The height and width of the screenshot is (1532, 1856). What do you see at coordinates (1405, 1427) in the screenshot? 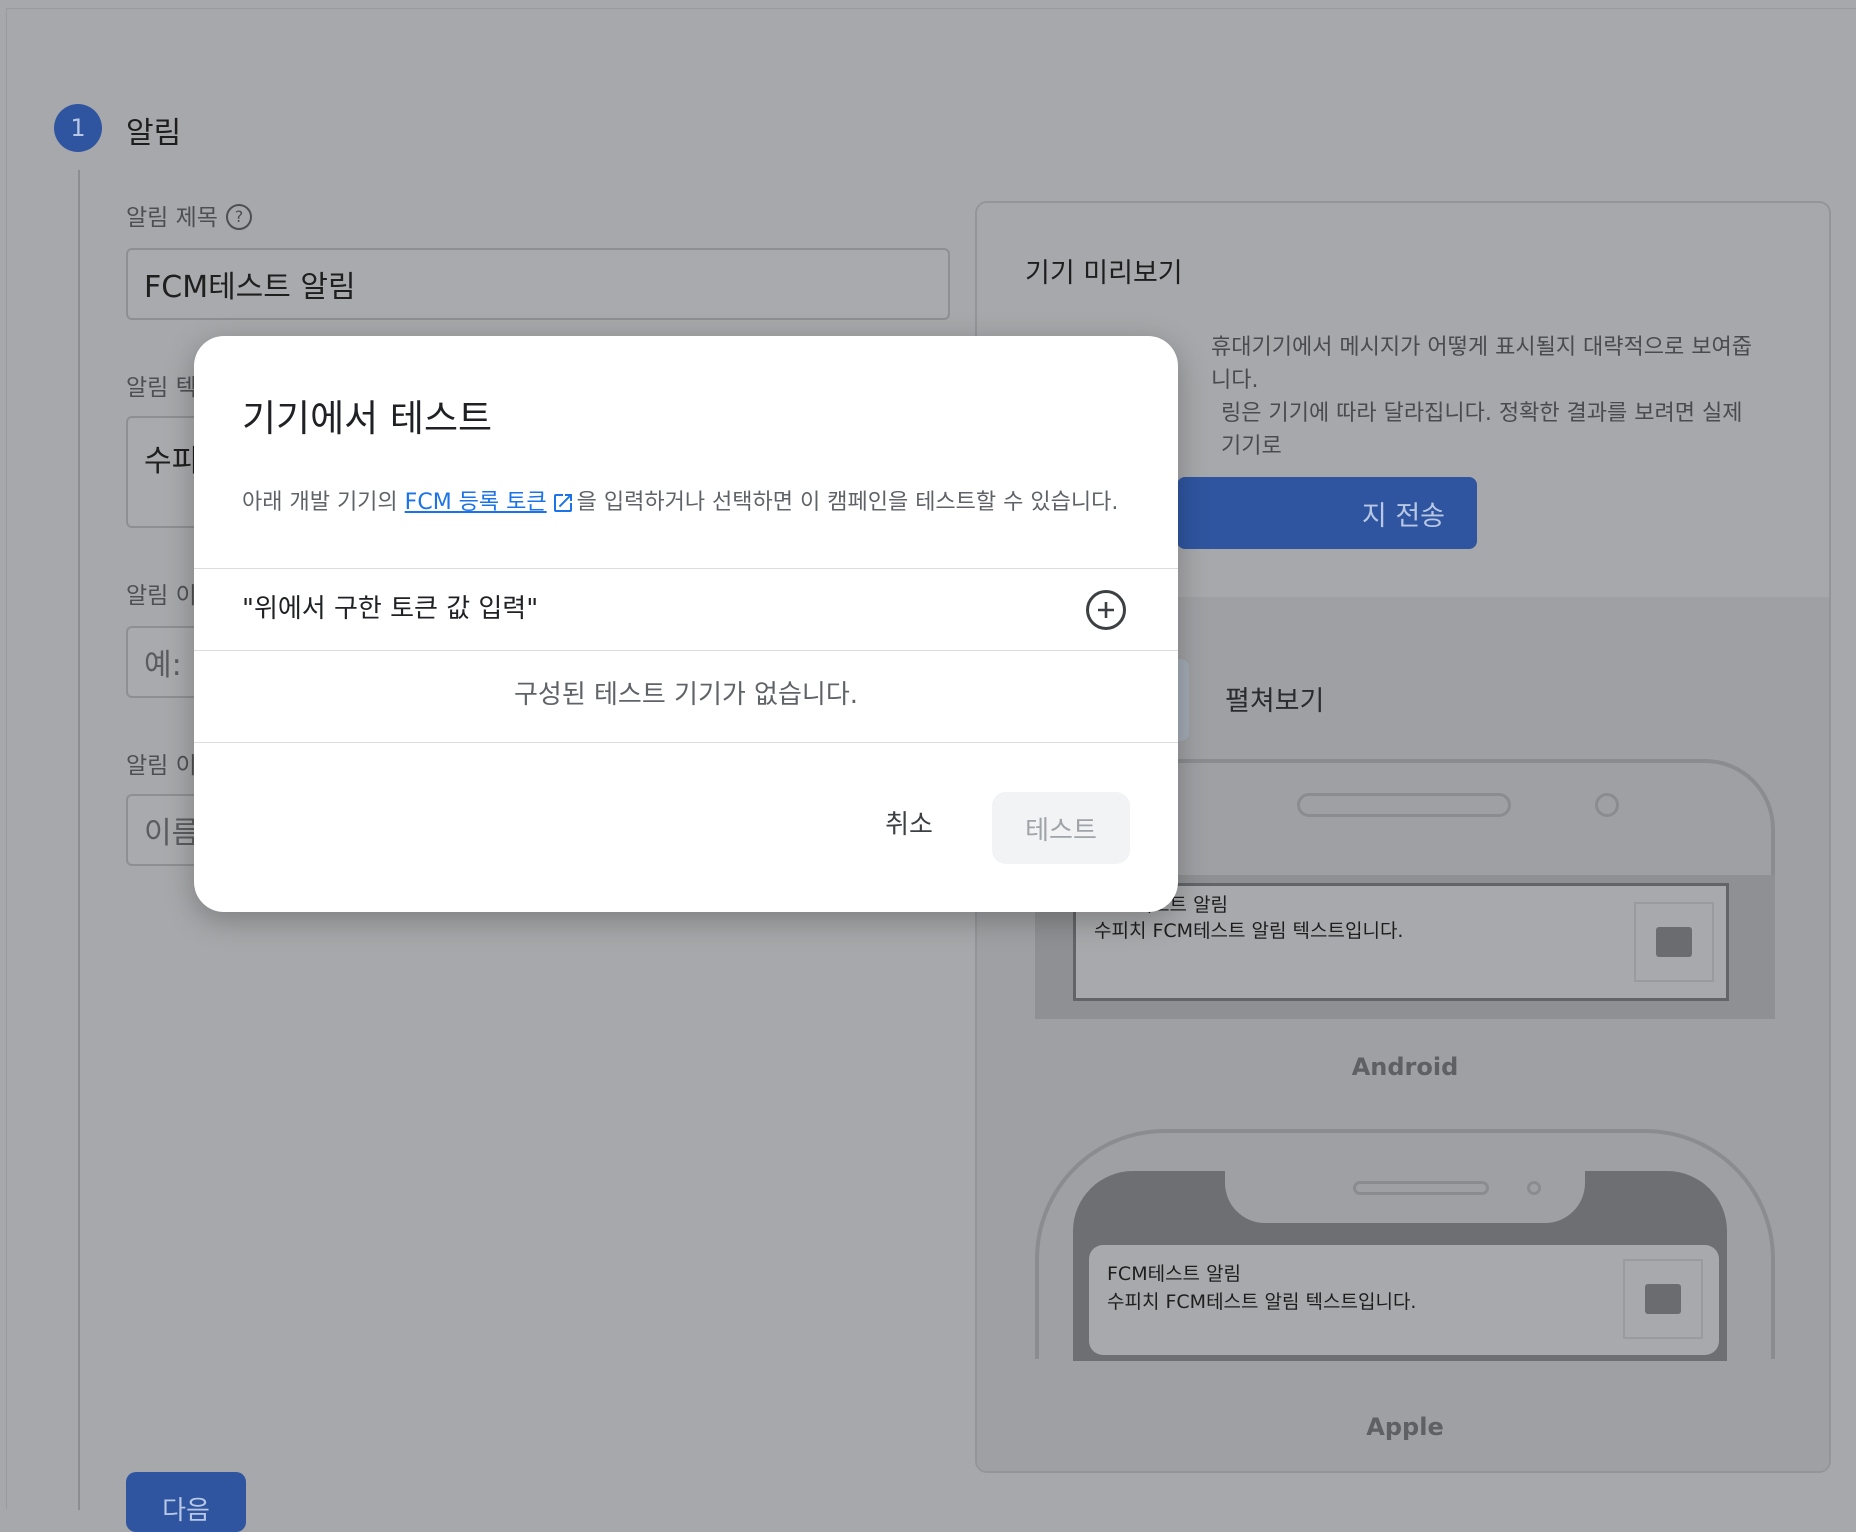
I see `apple-caption: Apple` at bounding box center [1405, 1427].